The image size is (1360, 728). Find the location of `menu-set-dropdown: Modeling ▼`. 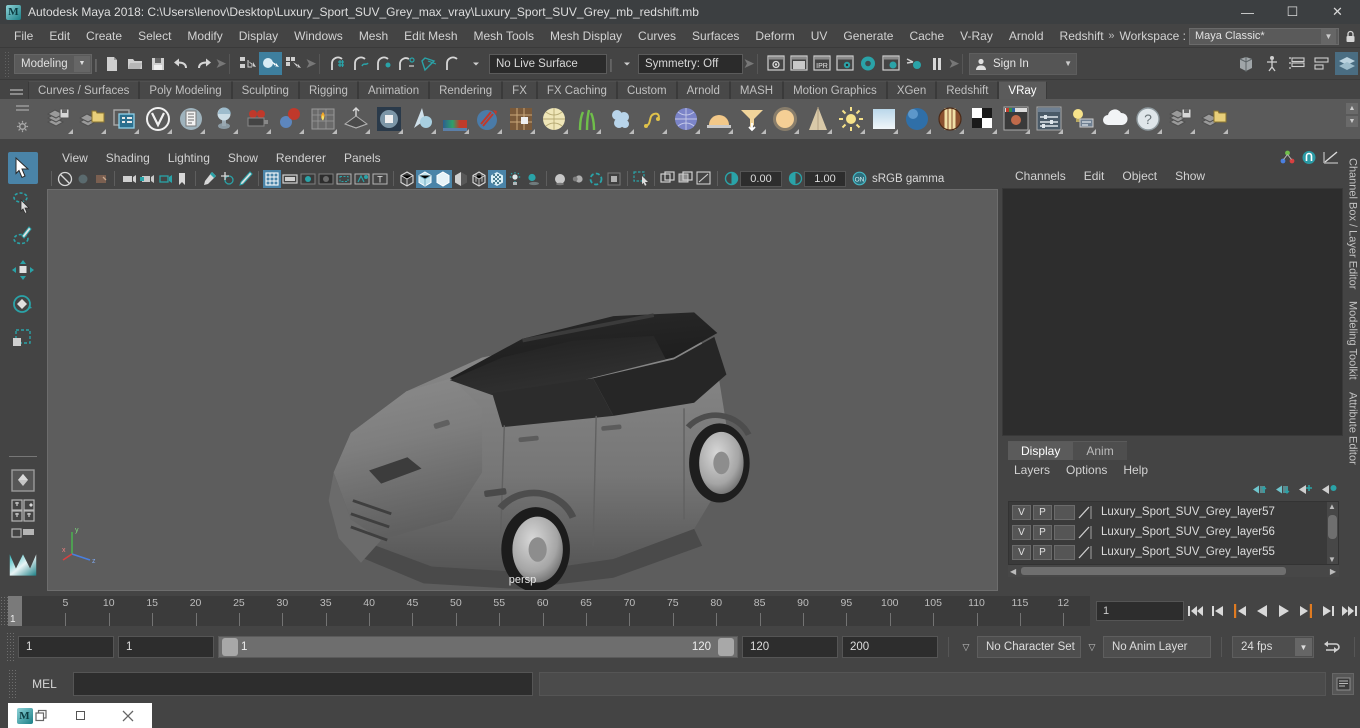

menu-set-dropdown: Modeling ▼ is located at coordinates (53, 63).